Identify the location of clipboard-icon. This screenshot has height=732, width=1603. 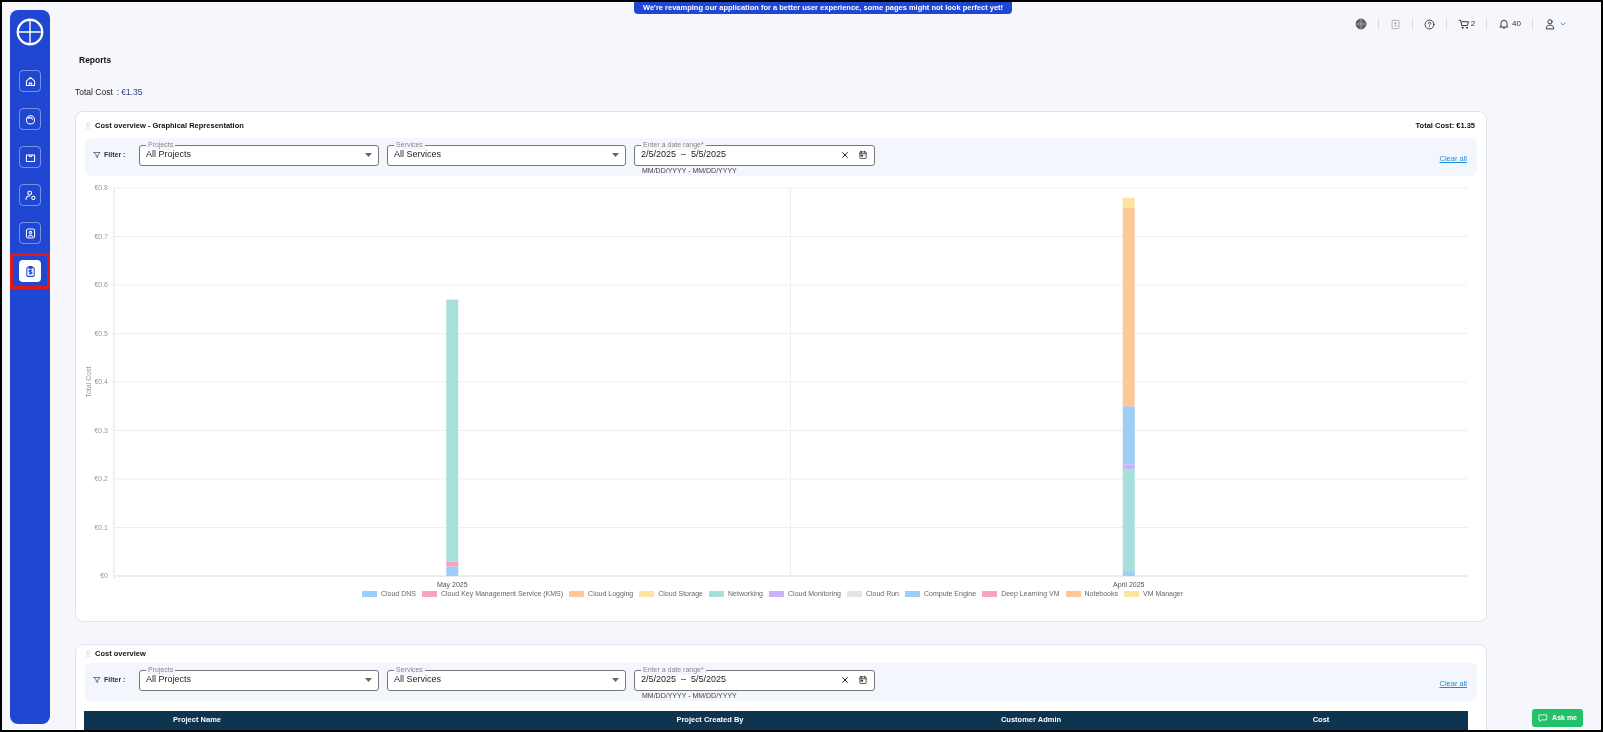
(30, 271).